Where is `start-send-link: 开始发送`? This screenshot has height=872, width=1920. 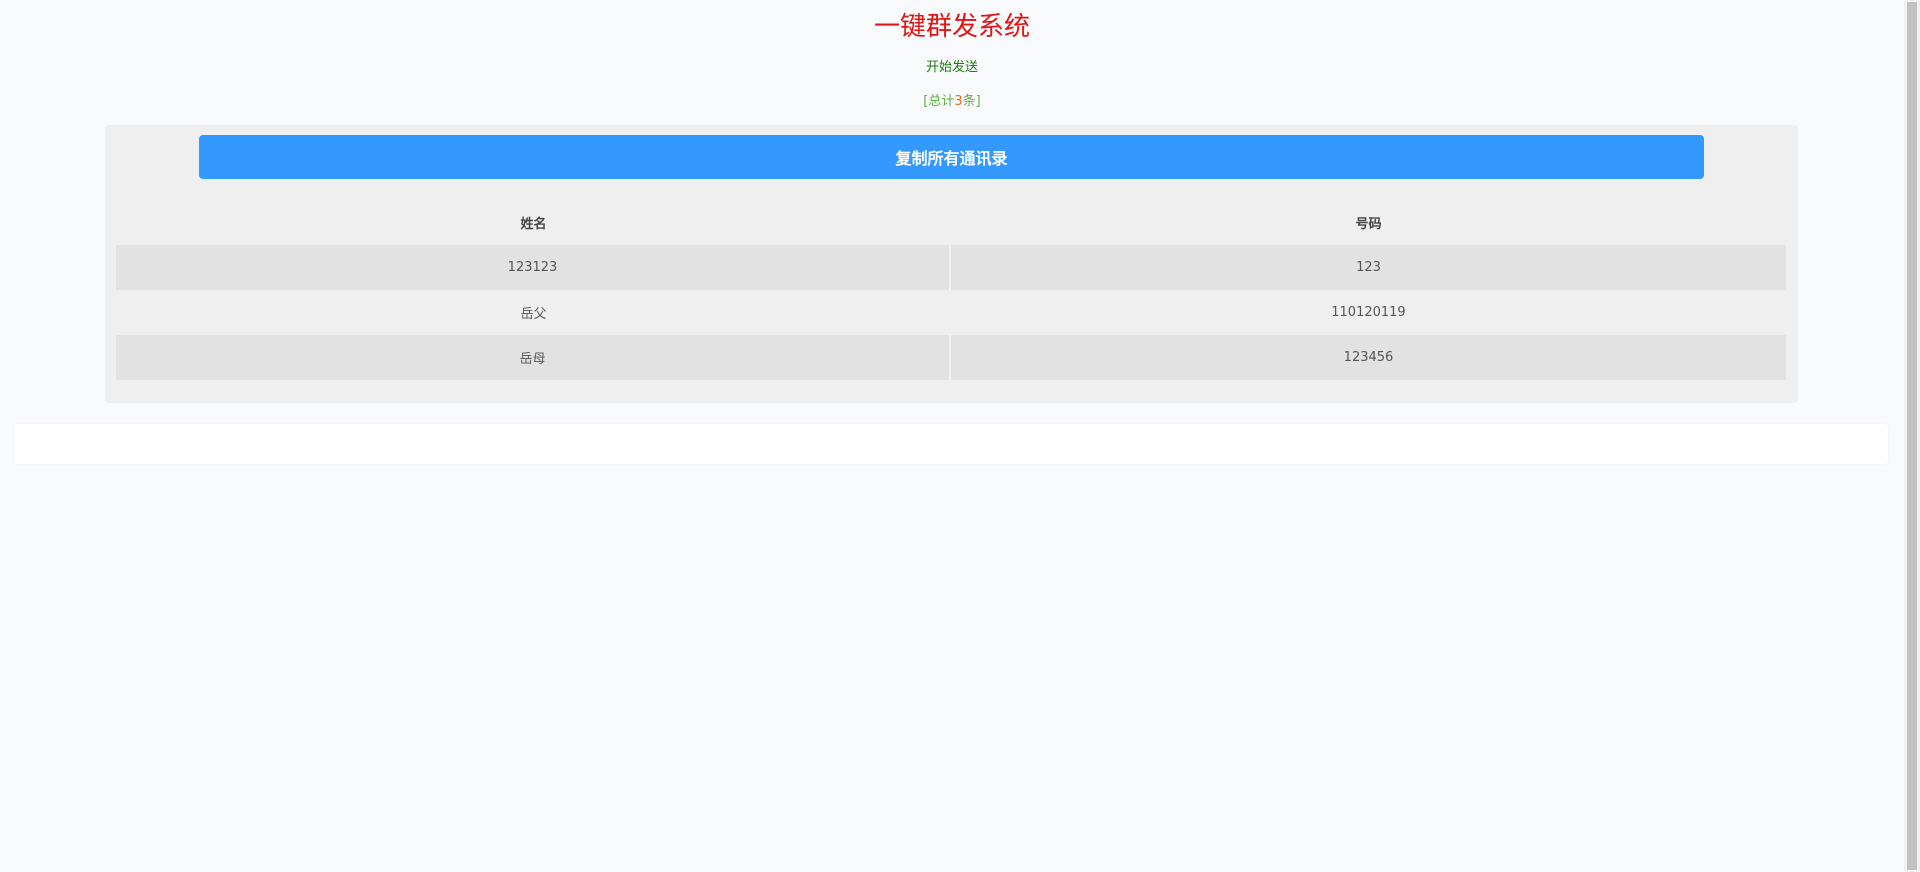
start-send-link: 开始发送 is located at coordinates (952, 65).